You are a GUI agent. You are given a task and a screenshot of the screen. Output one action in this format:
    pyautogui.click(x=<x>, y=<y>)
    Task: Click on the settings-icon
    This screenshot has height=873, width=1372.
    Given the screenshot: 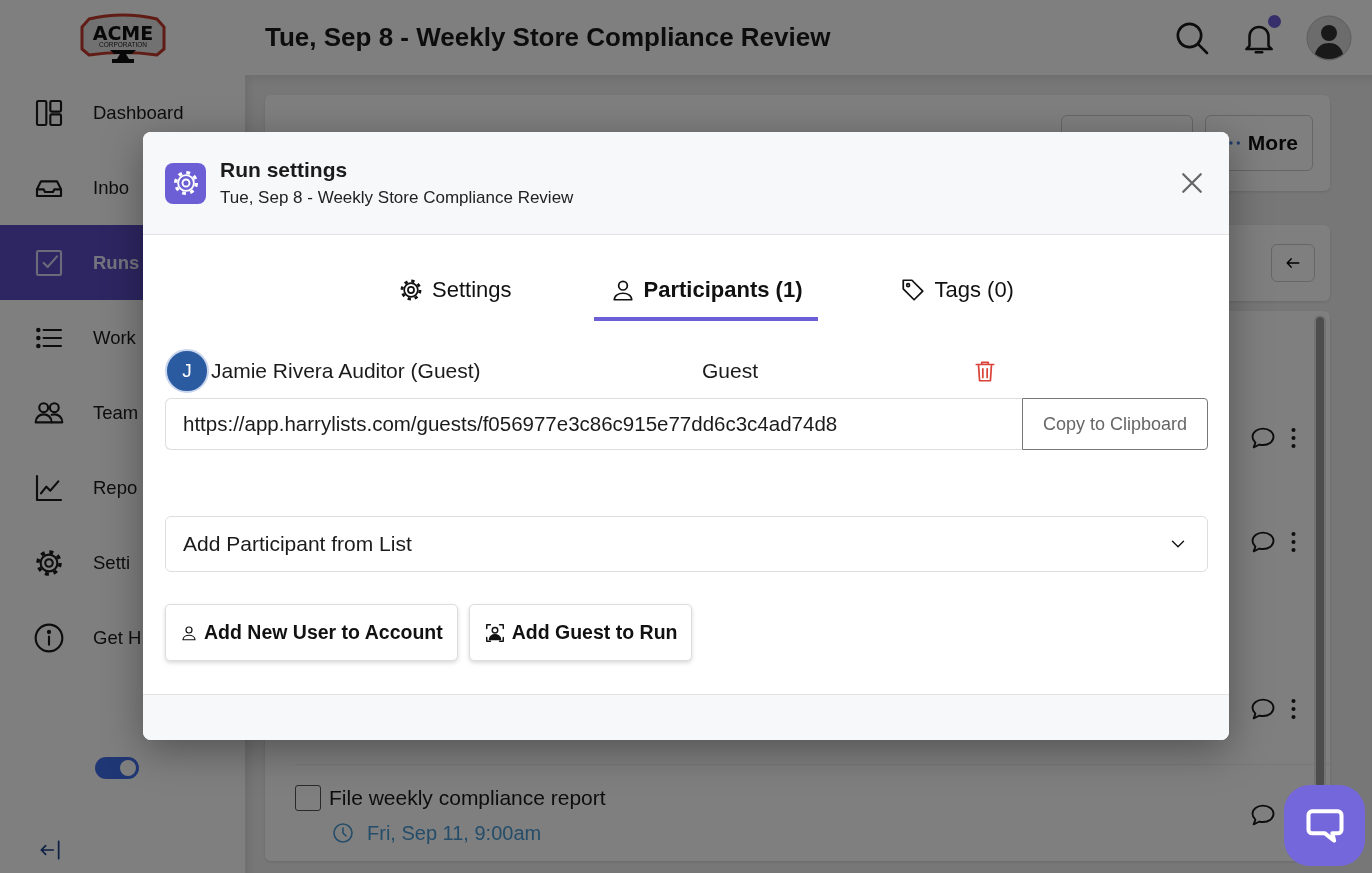 What is the action you would take?
    pyautogui.click(x=185, y=183)
    